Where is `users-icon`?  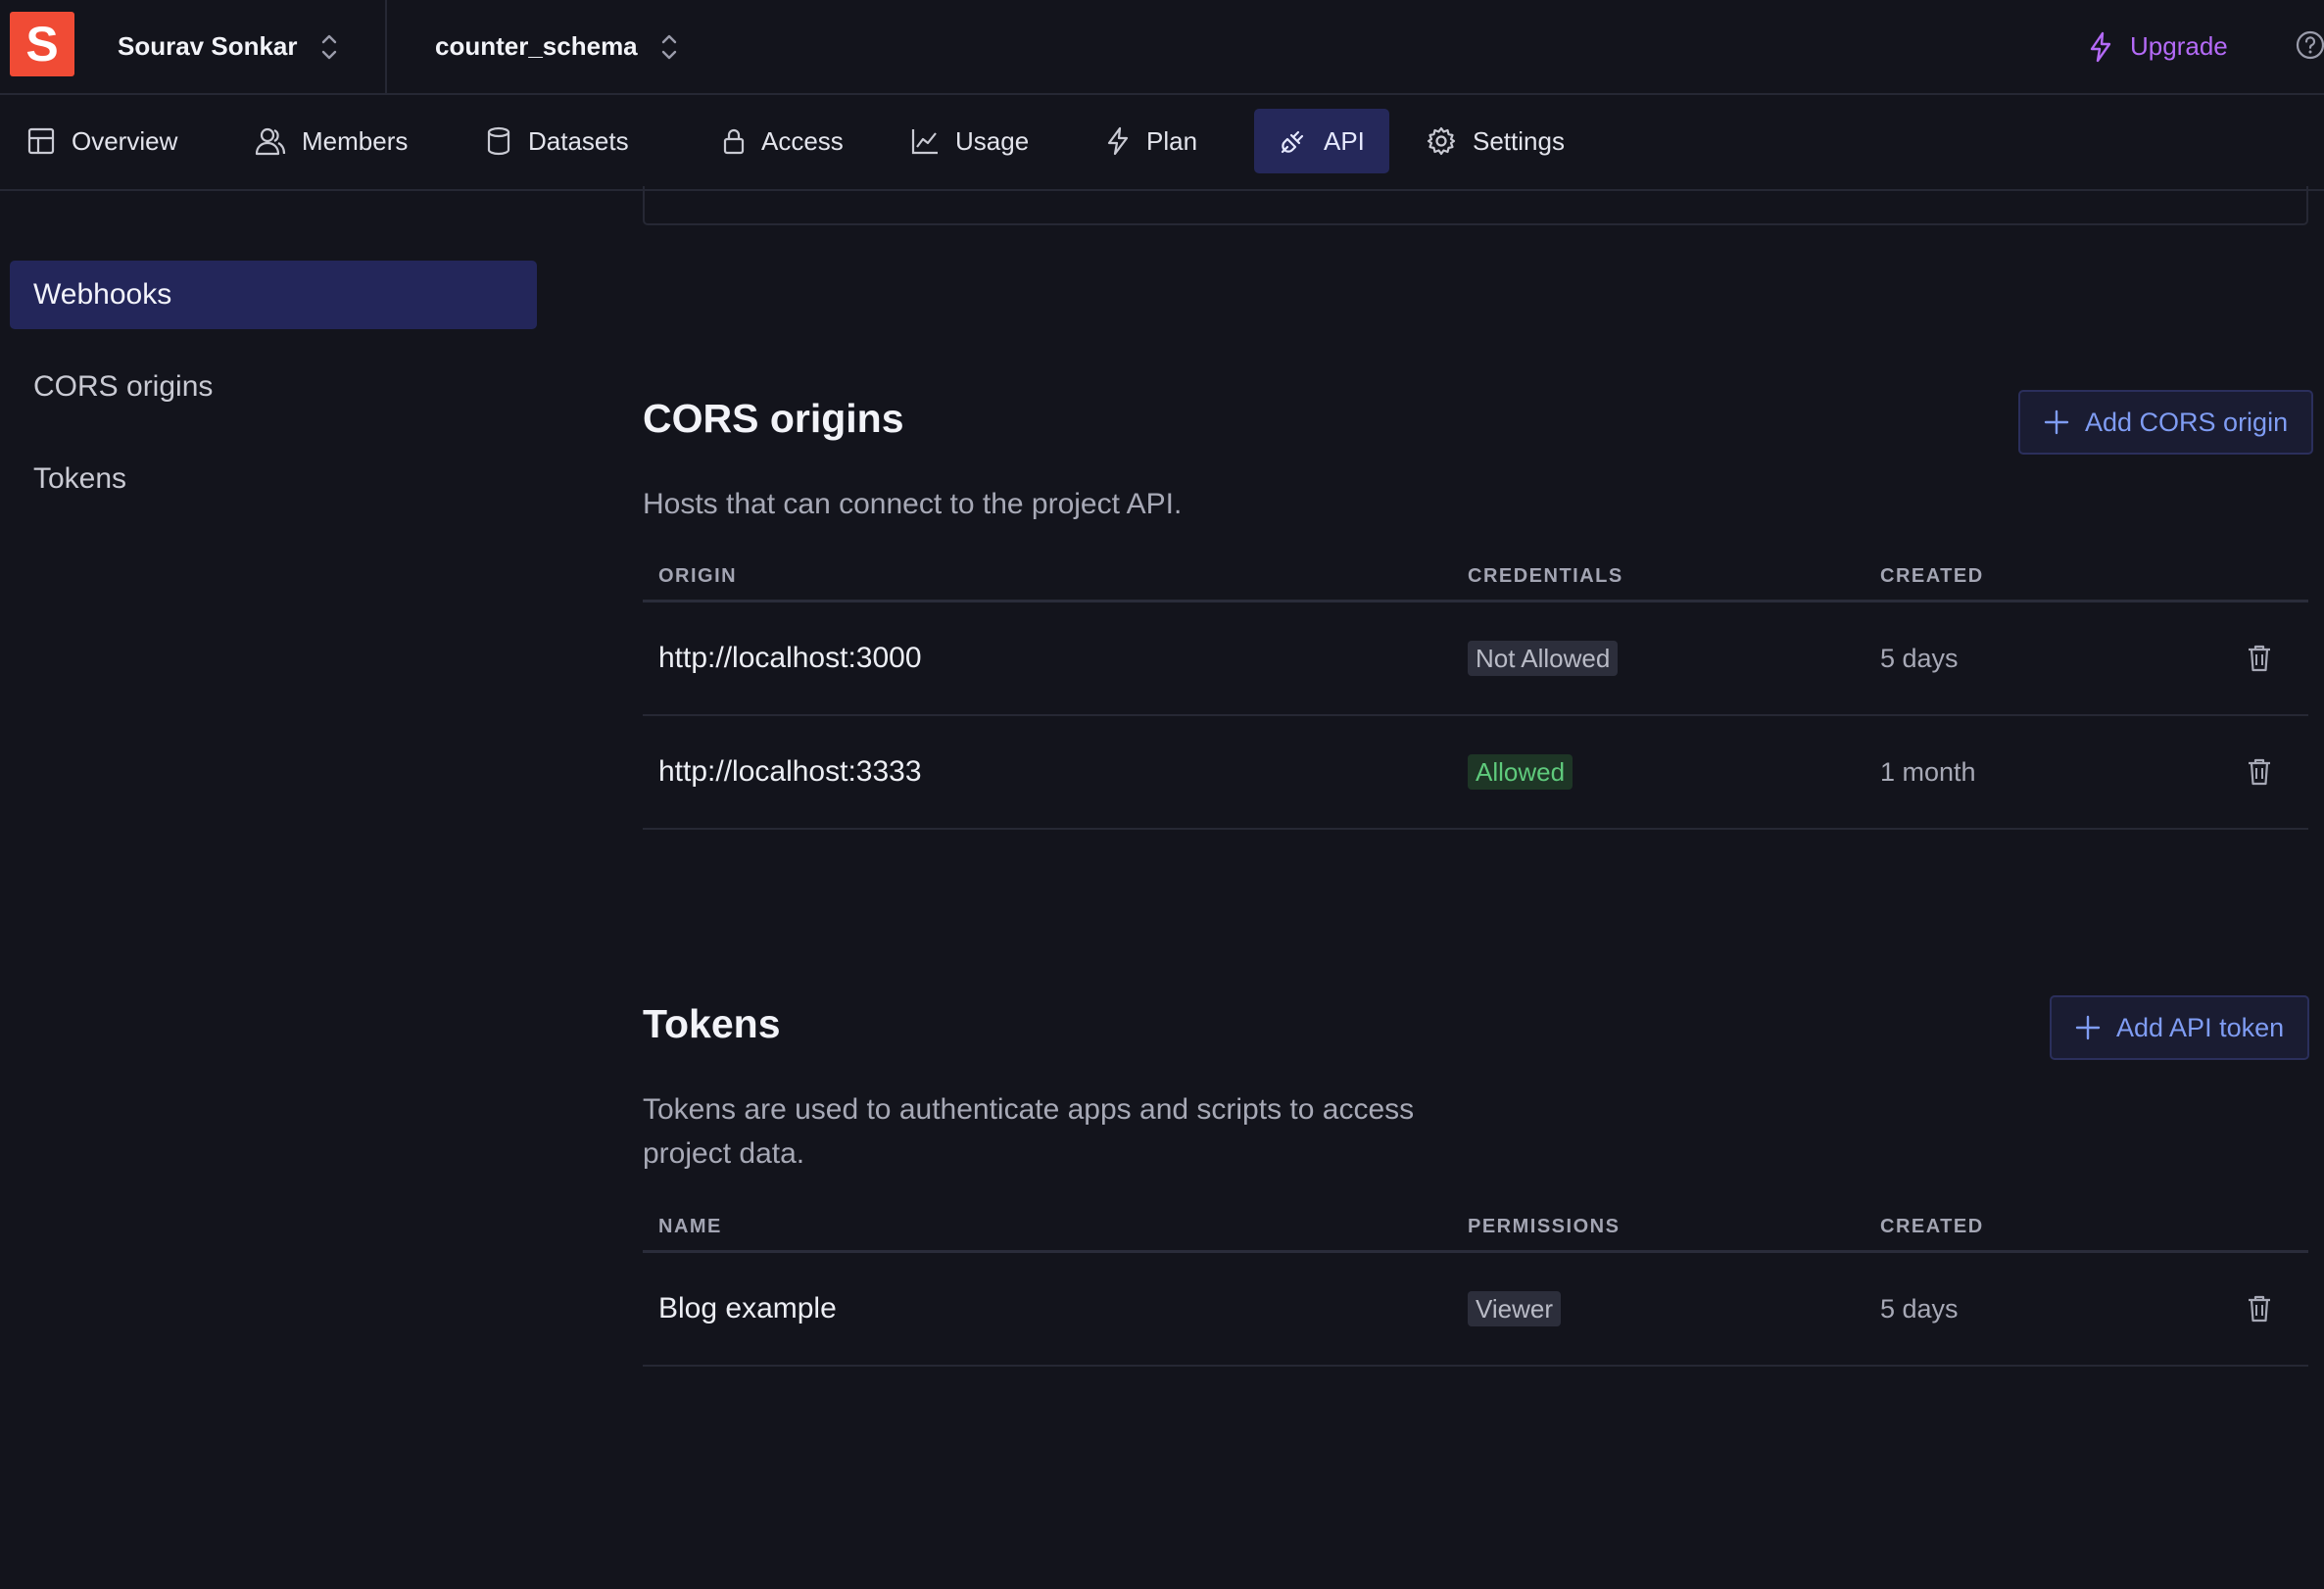
users-icon is located at coordinates (270, 141).